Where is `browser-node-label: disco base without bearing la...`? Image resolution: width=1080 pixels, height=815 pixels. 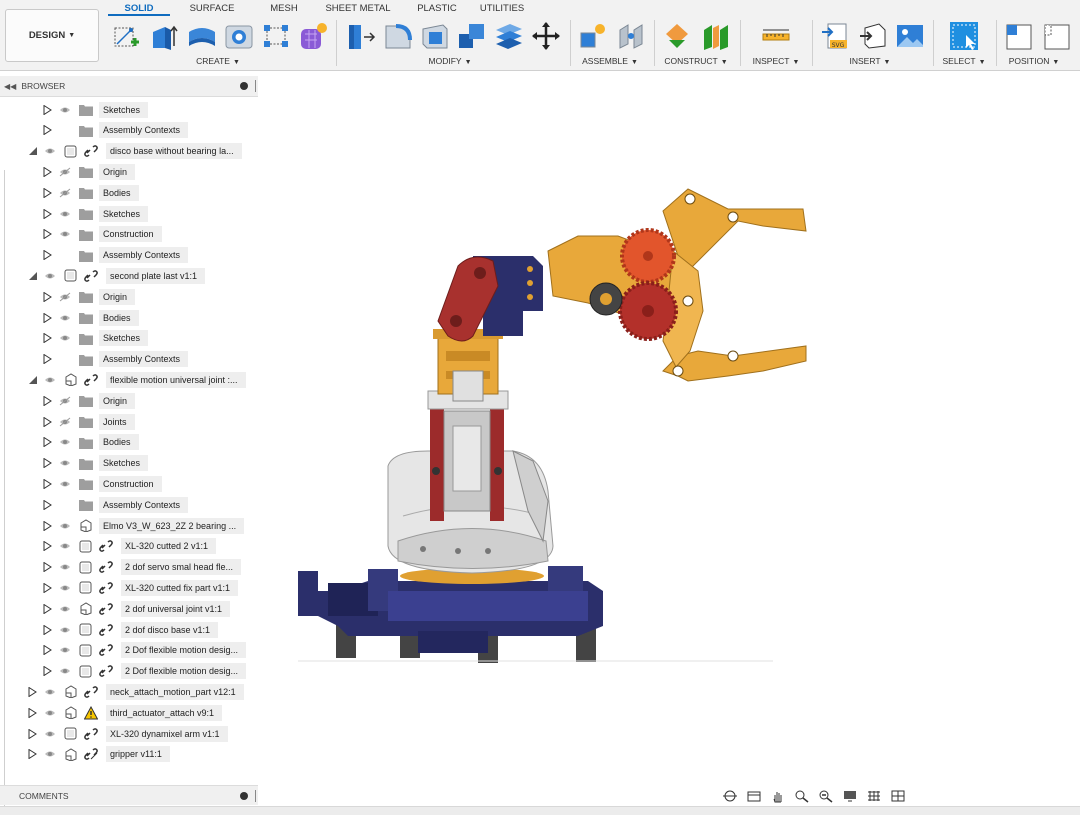 browser-node-label: disco base without bearing la... is located at coordinates (174, 151).